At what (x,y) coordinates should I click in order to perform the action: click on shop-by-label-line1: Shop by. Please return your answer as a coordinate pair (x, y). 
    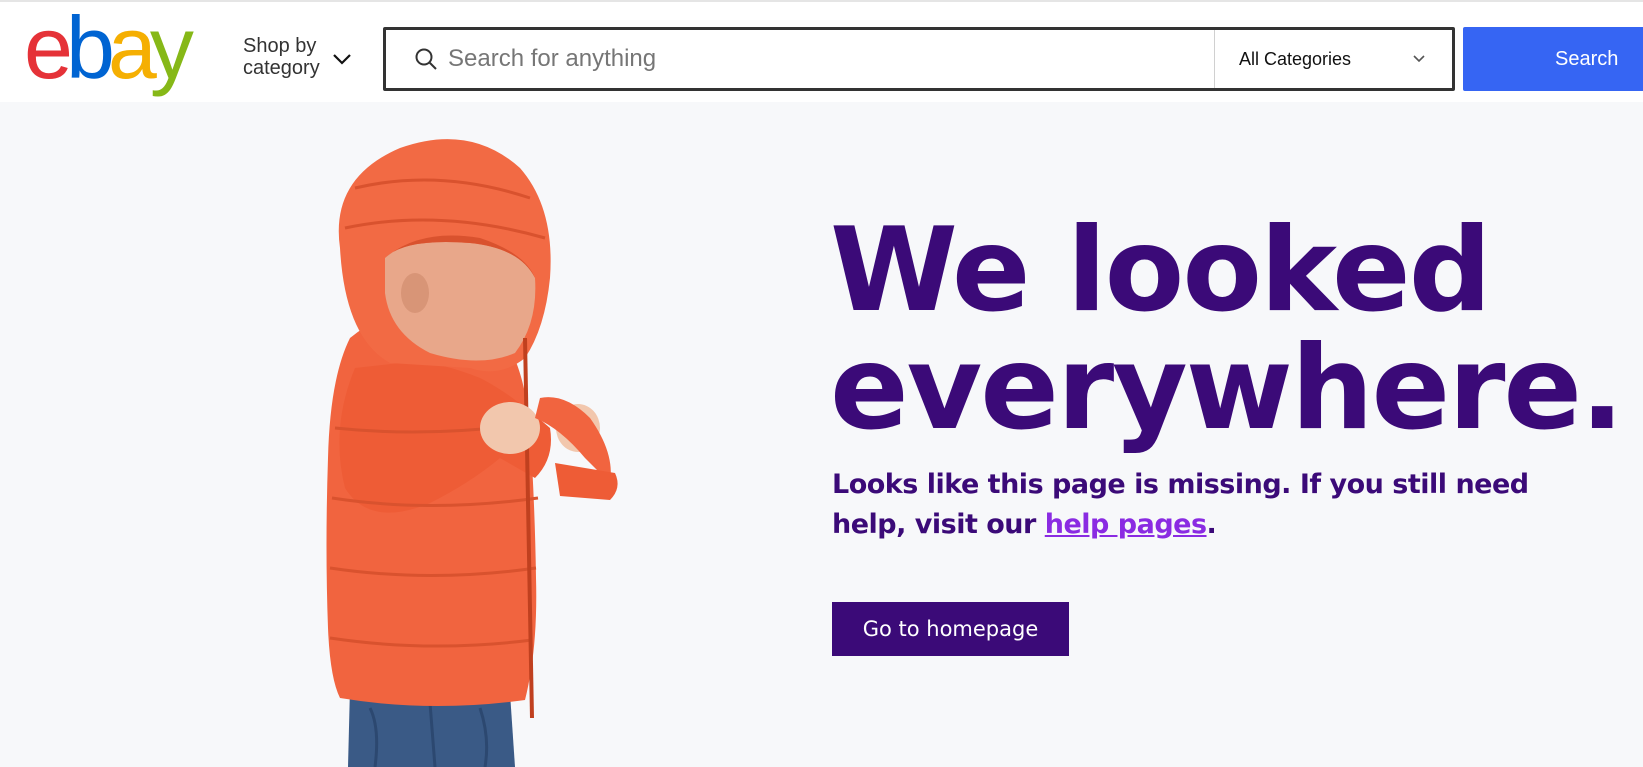
    Looking at the image, I should click on (280, 46).